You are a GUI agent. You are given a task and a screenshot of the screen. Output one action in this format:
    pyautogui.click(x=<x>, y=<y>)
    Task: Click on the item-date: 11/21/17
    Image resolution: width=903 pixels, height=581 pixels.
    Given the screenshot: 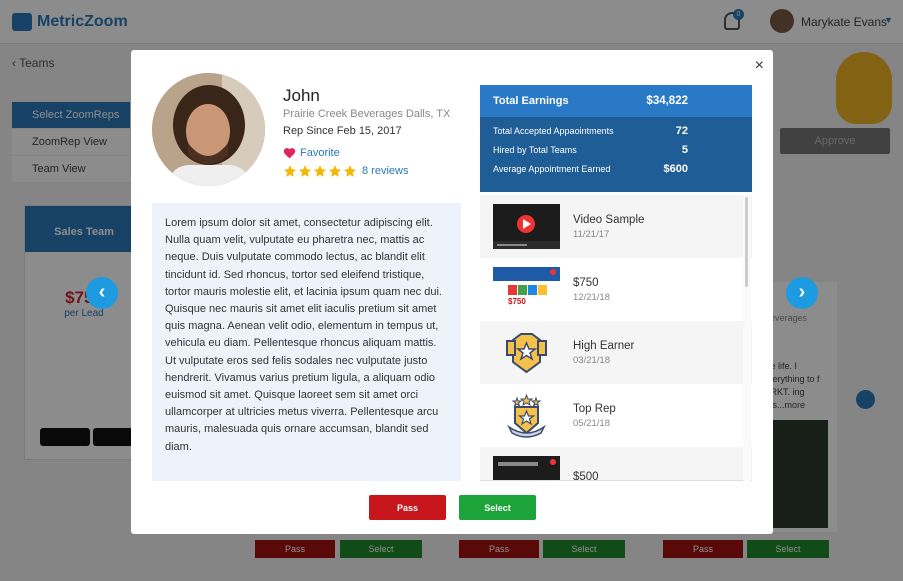 What is the action you would take?
    pyautogui.click(x=591, y=234)
    